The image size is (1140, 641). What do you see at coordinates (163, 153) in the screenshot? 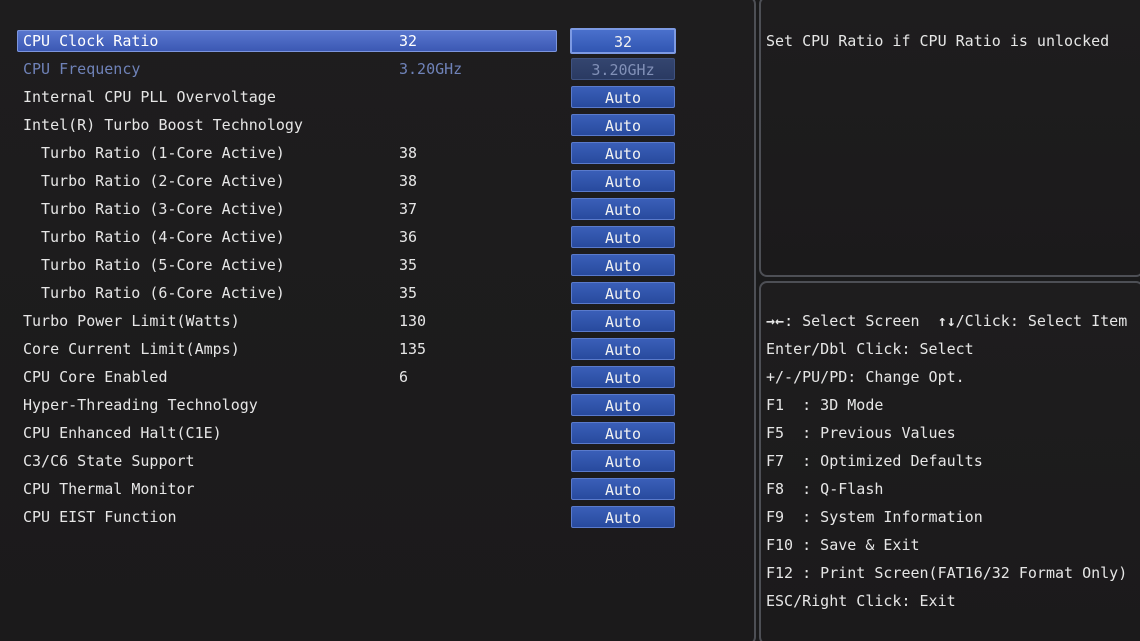
I see `setting-label: Turbo Ratio (1-Core Active)` at bounding box center [163, 153].